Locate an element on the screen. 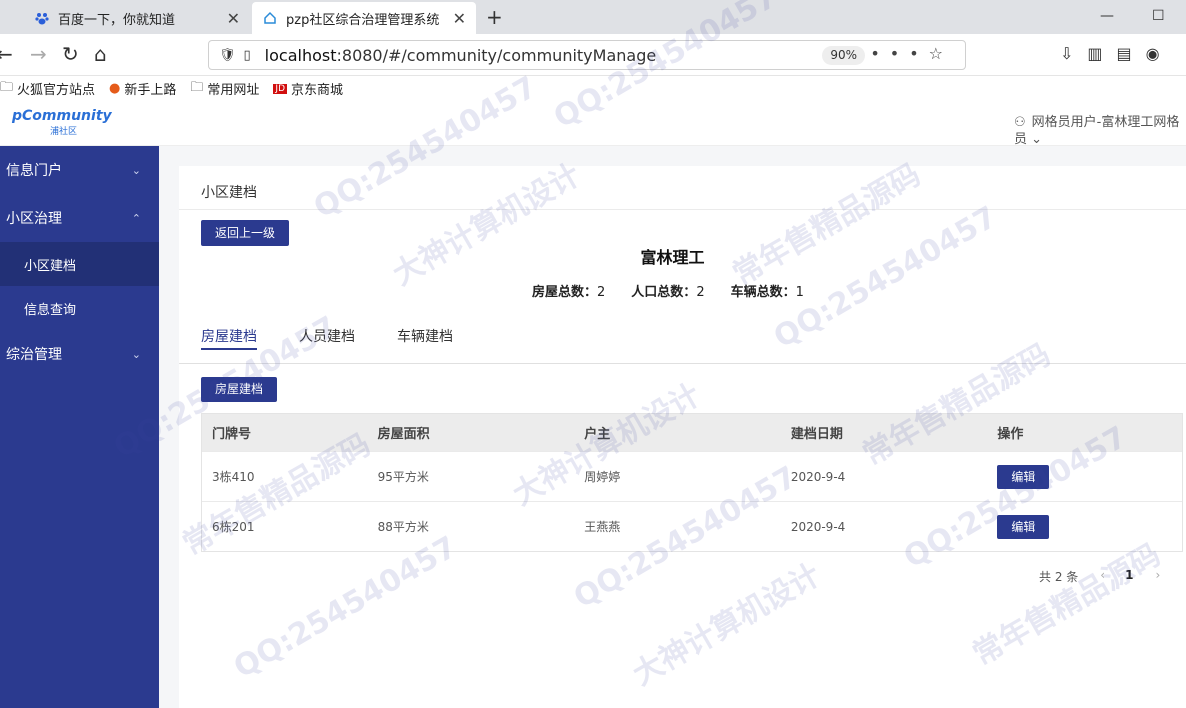 Image resolution: width=1186 pixels, height=708 pixels. pagination: 共 2 条 ‹ 1 › is located at coordinates (1099, 576).